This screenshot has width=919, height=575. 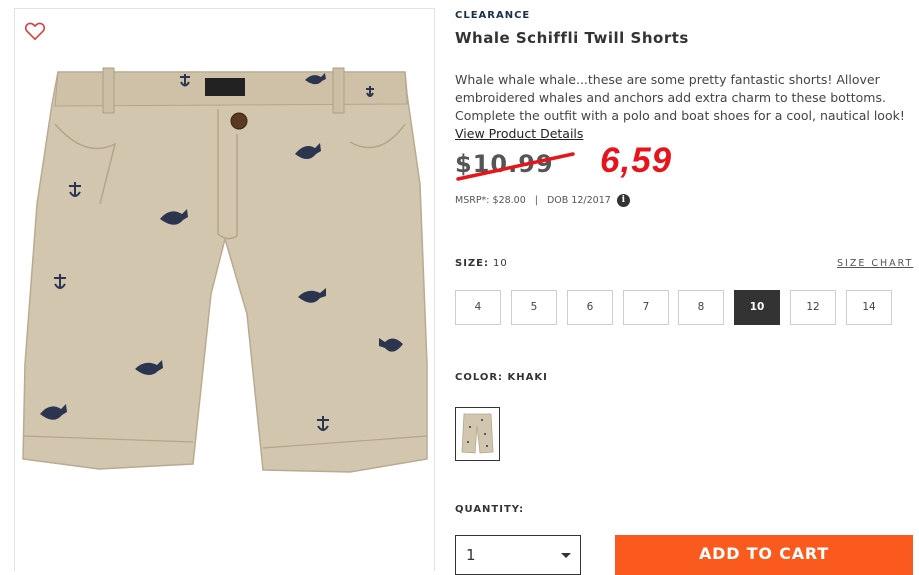 I want to click on size-label-text: SIZE:, so click(x=472, y=263).